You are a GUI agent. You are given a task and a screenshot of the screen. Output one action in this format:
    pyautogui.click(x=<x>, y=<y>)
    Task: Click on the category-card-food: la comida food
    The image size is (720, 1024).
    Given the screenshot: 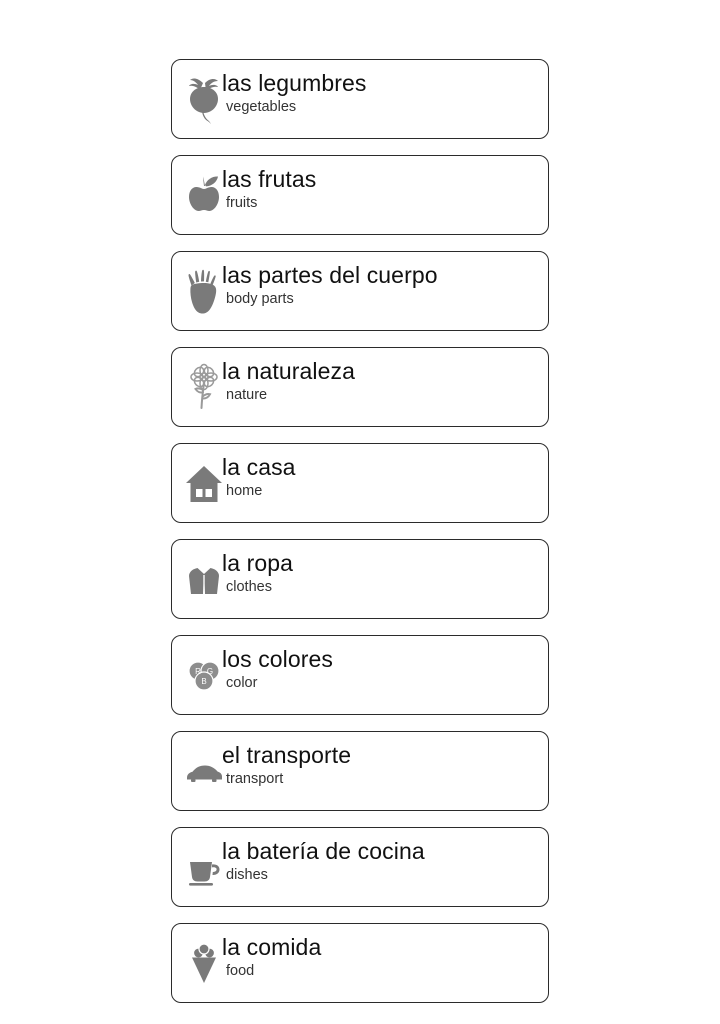 What is the action you would take?
    pyautogui.click(x=360, y=963)
    